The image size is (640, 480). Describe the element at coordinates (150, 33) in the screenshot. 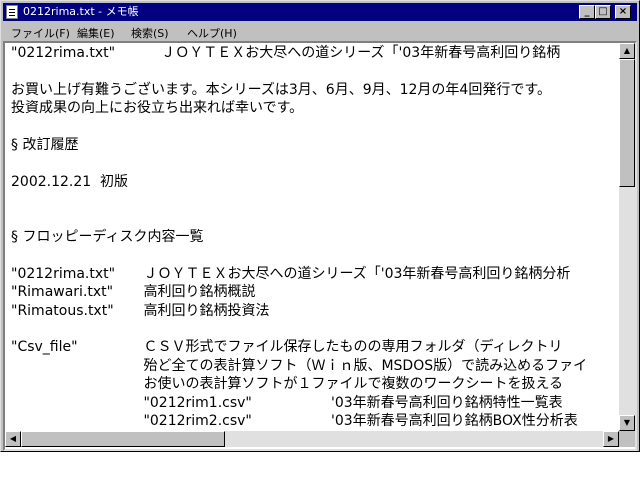

I see `menu-search: 検索(S)` at that location.